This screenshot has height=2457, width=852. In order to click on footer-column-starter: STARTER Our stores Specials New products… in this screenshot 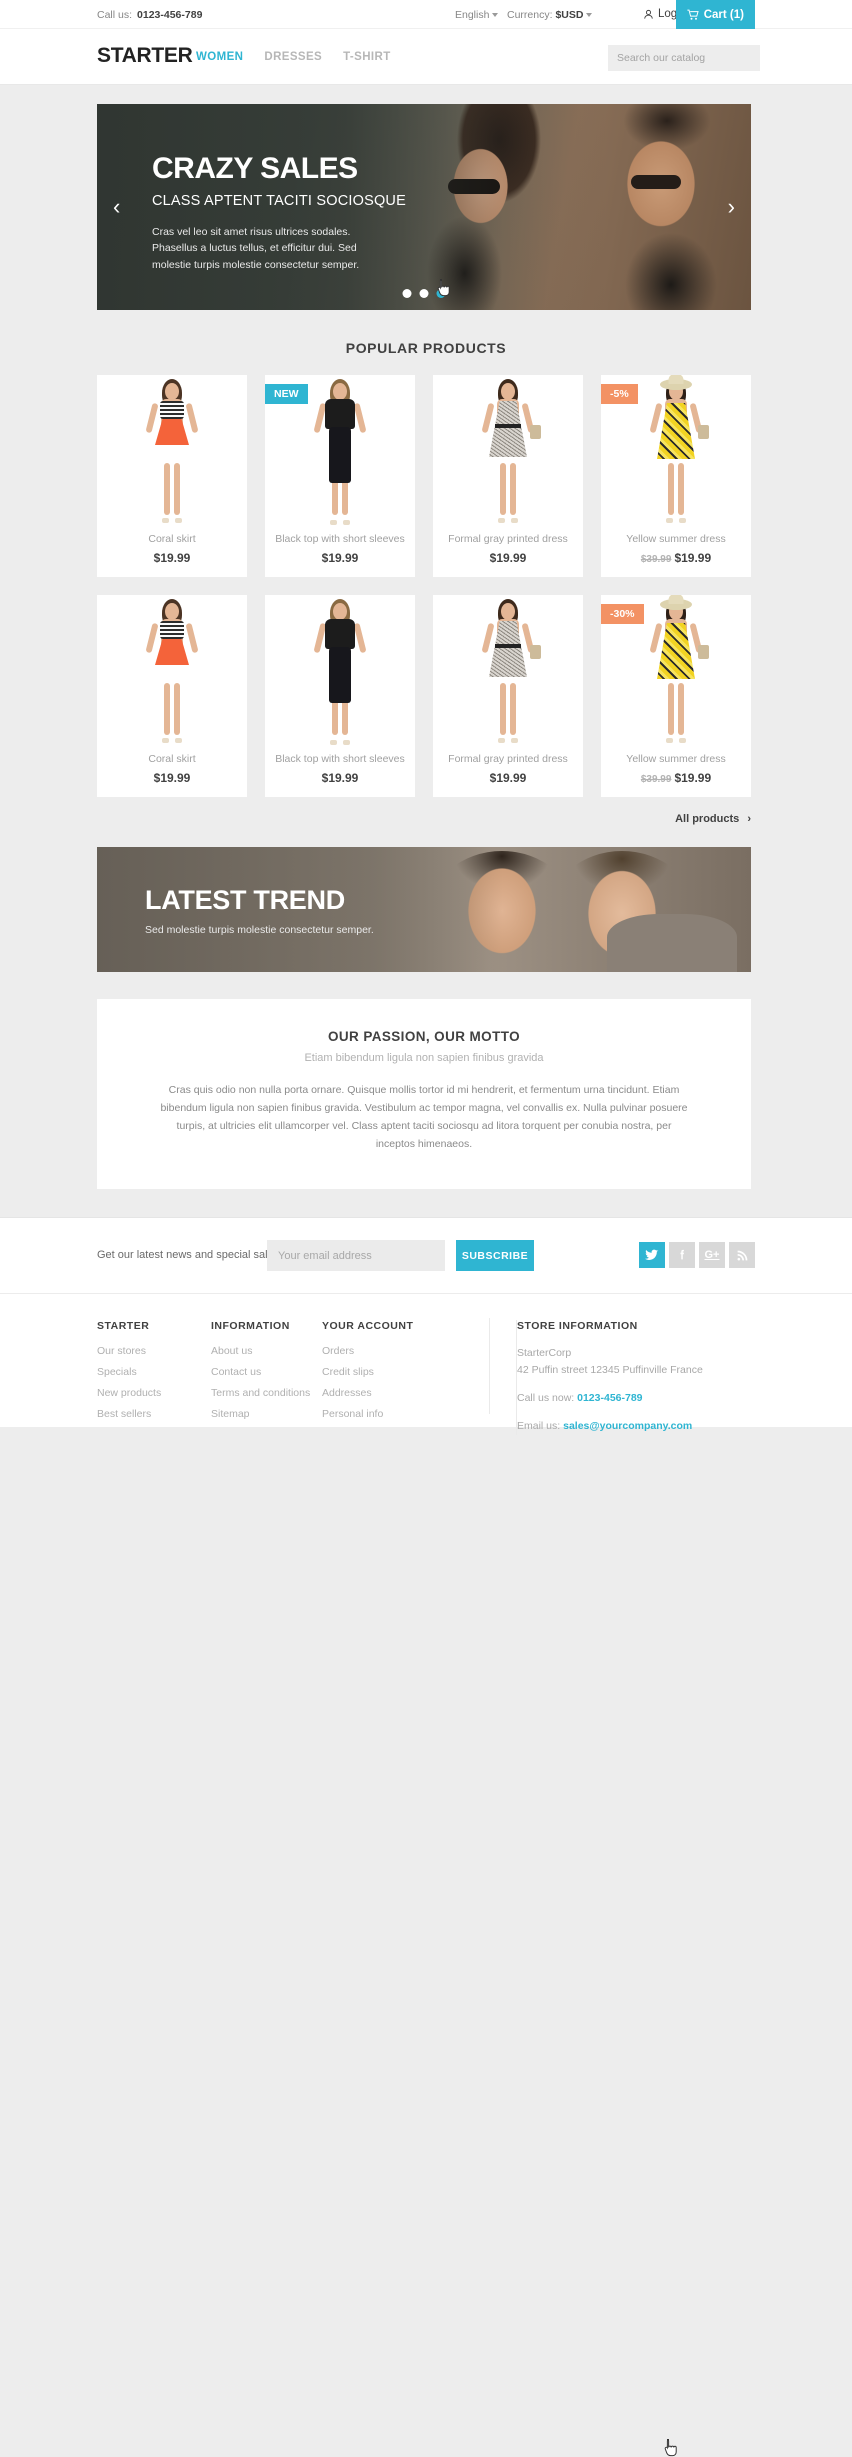, I will do `click(129, 1374)`.